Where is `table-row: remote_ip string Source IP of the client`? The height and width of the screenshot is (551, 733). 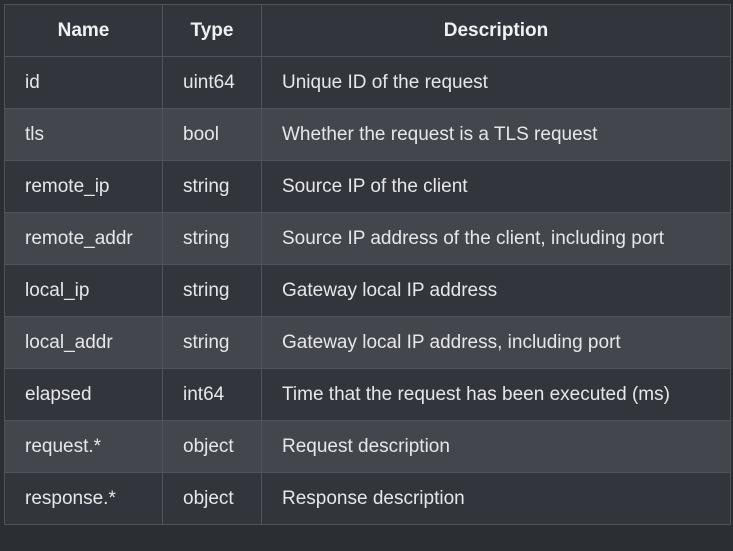
table-row: remote_ip string Source IP of the client is located at coordinates (367, 186).